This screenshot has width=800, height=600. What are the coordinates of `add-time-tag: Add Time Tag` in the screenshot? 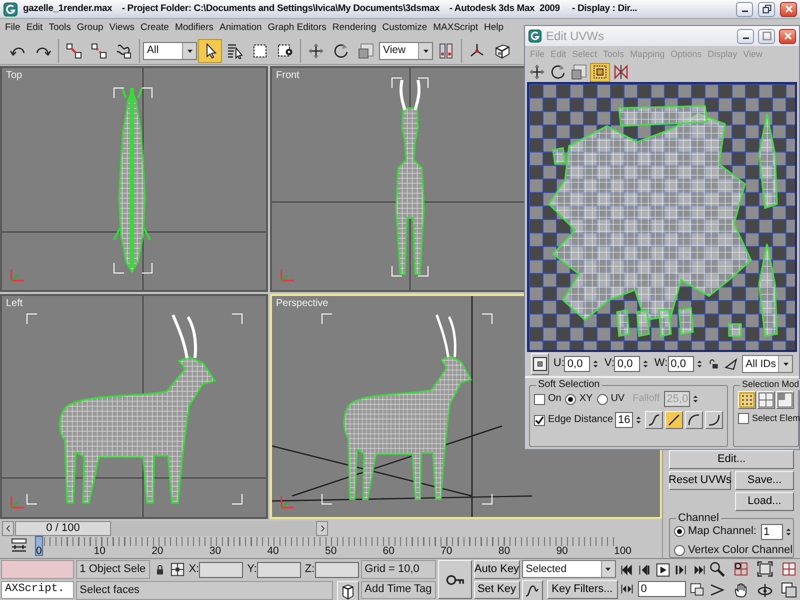 It's located at (398, 589).